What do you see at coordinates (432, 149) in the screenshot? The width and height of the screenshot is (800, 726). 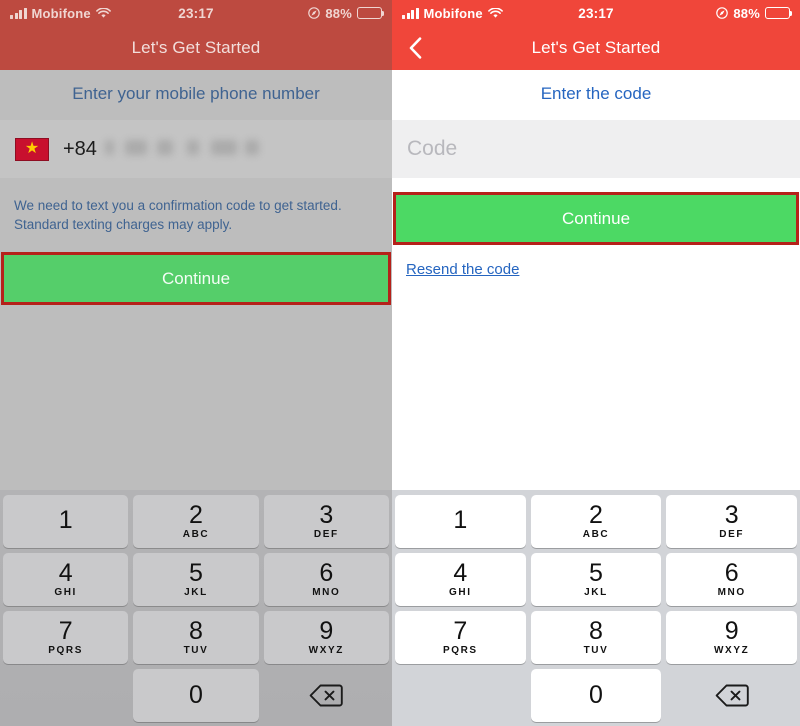 I see `code-input-placeholder: Code` at bounding box center [432, 149].